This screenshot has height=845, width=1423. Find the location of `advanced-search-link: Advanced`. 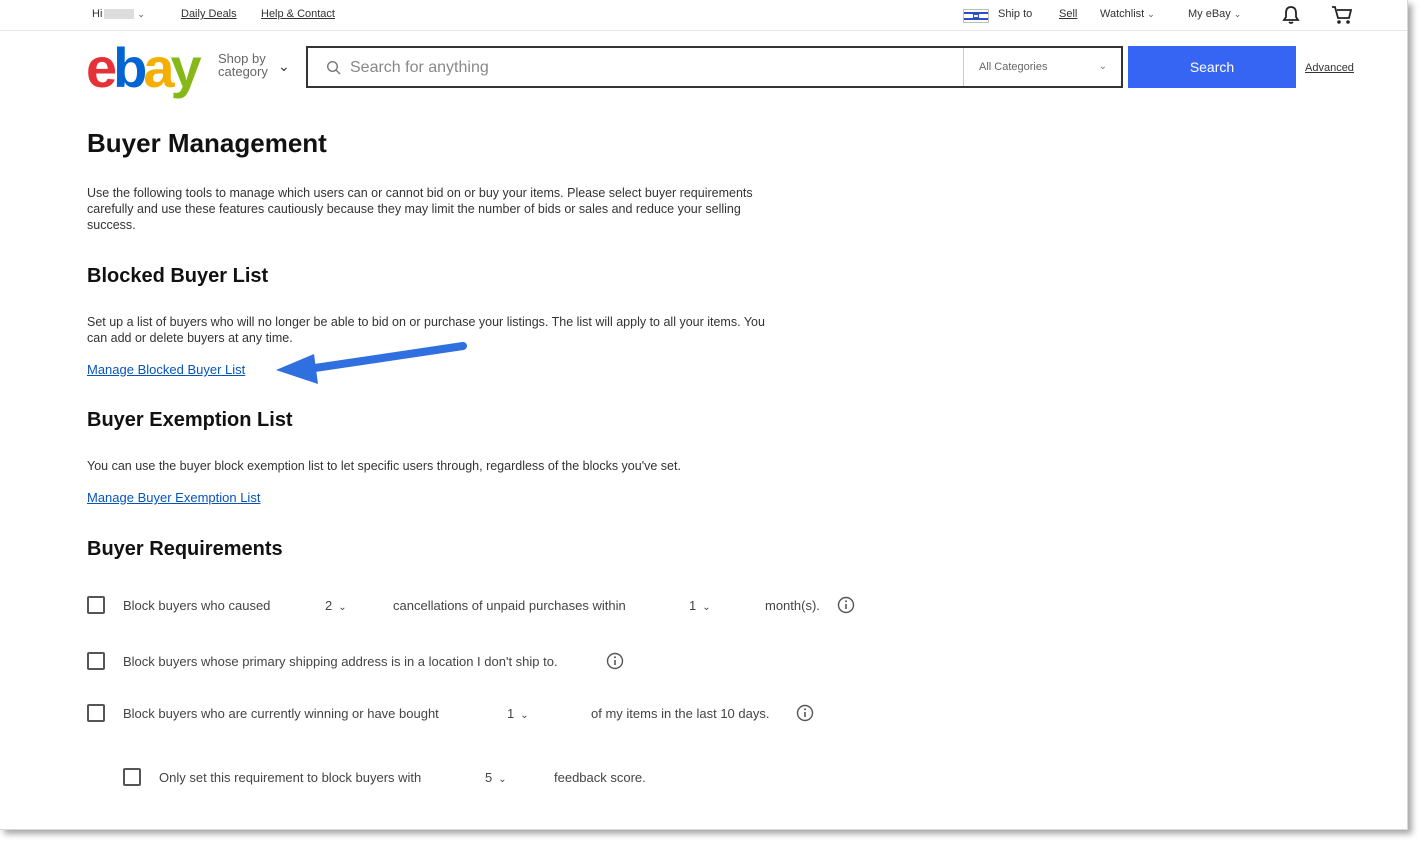

advanced-search-link: Advanced is located at coordinates (1329, 68).